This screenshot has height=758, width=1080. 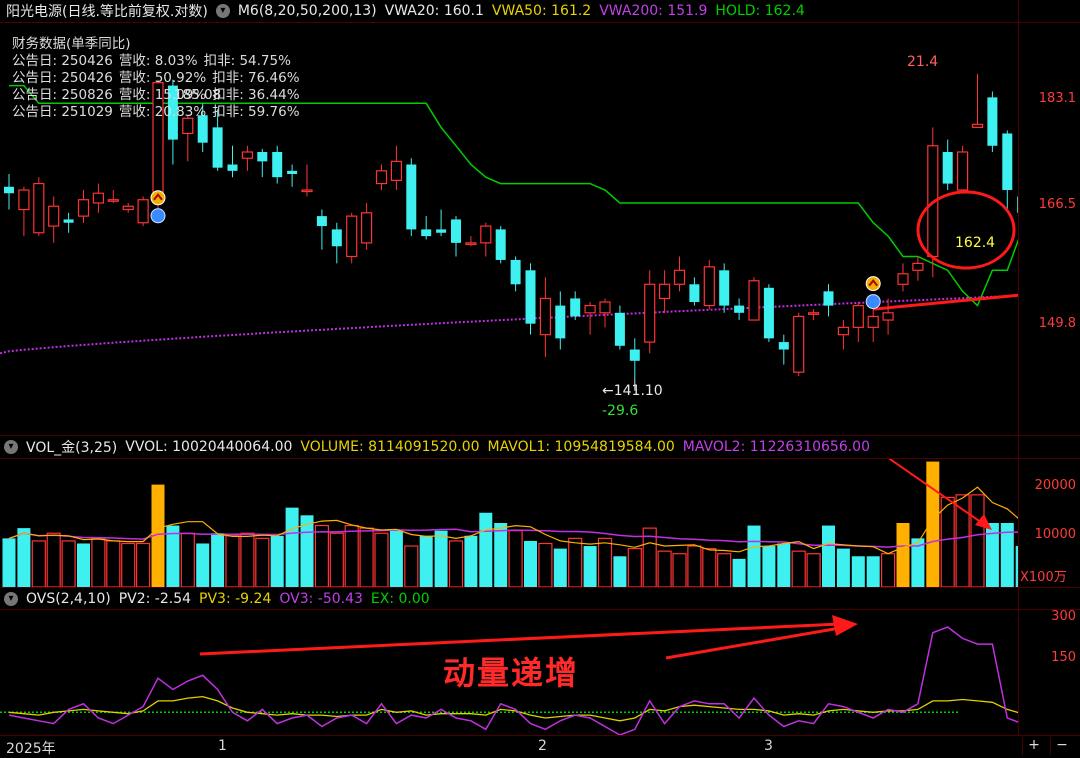 I want to click on ma-indicator-label: M6(8,20,50,200,13), so click(x=307, y=11).